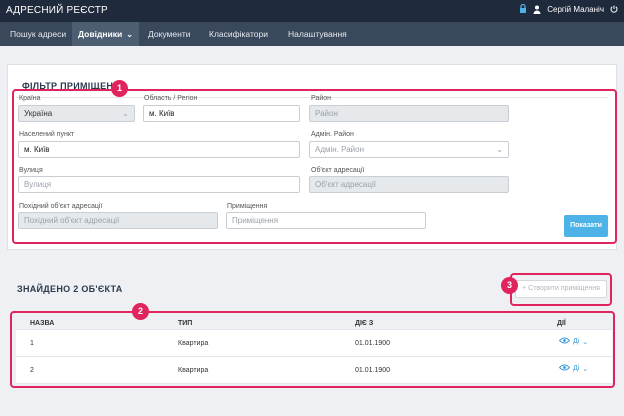  Describe the element at coordinates (129, 34) in the screenshot. I see `chevron-down-icon: ⌄` at that location.